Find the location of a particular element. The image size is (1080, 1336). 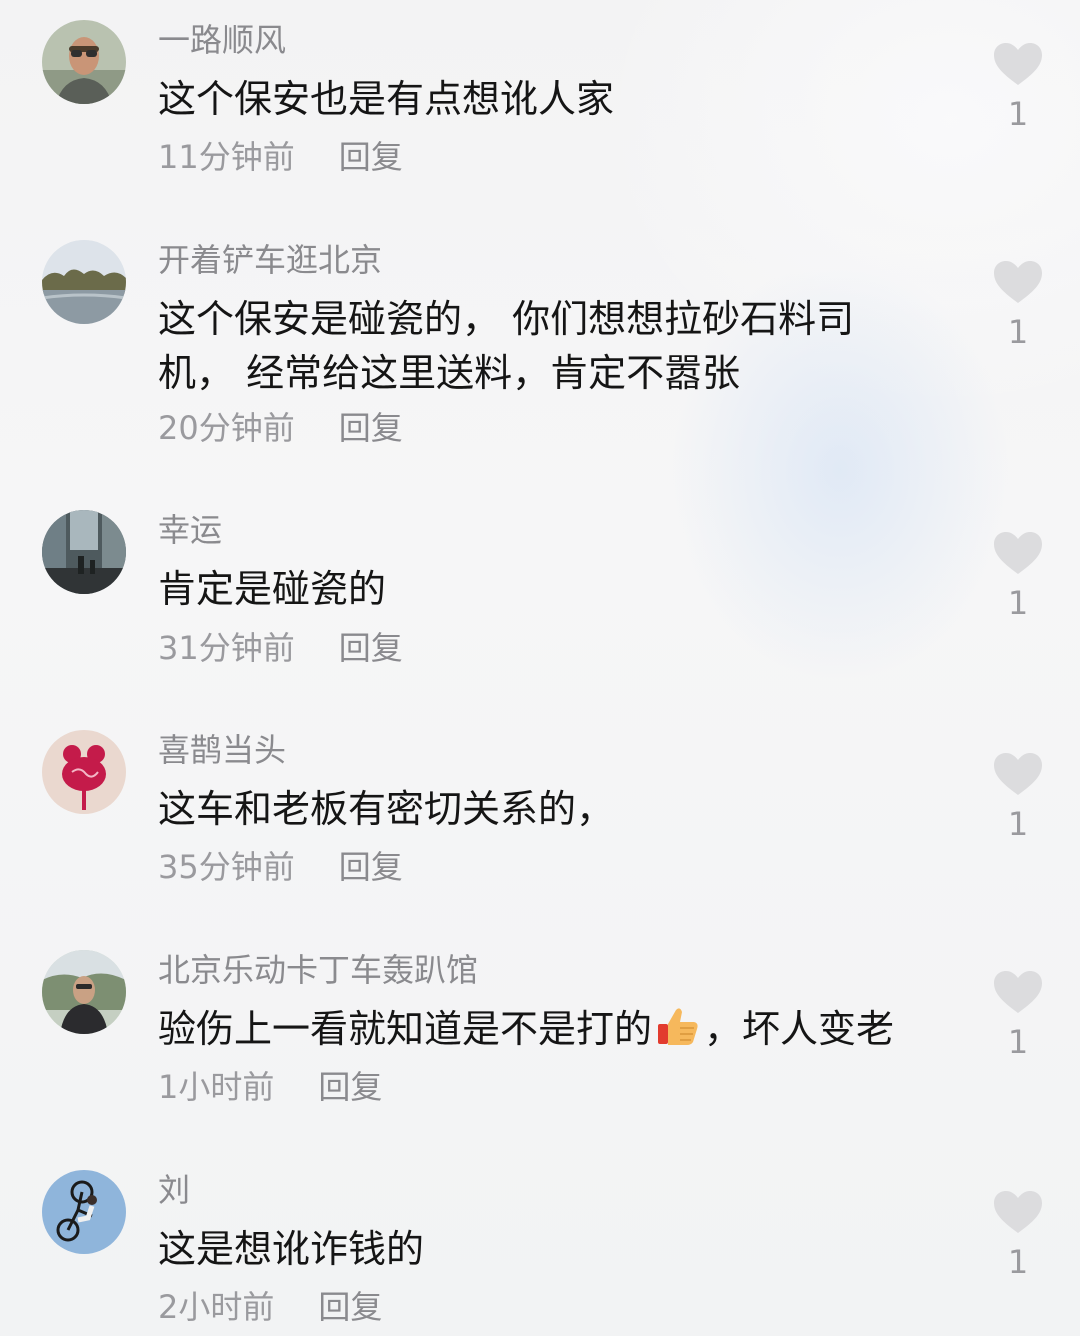

timestamp: 11分钟前 is located at coordinates (226, 157).